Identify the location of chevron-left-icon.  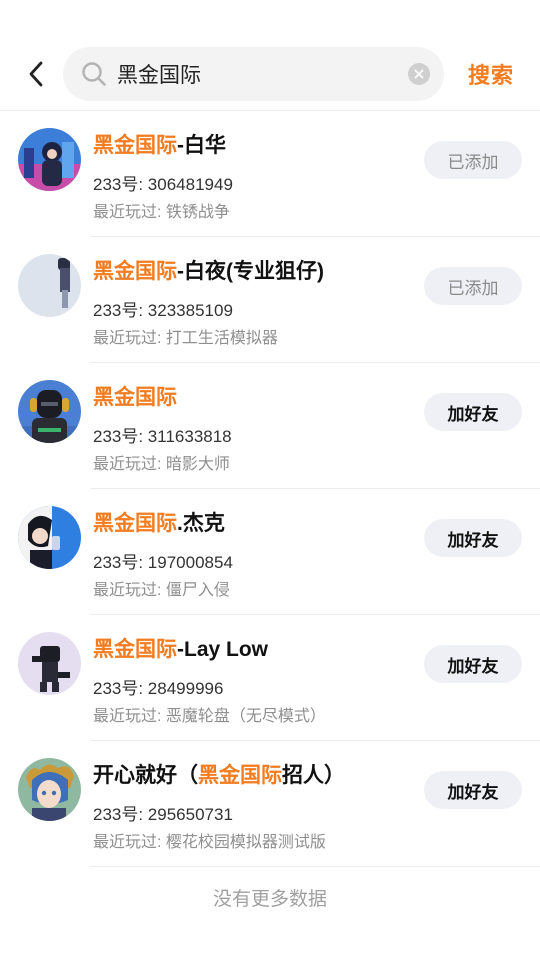
(36, 74).